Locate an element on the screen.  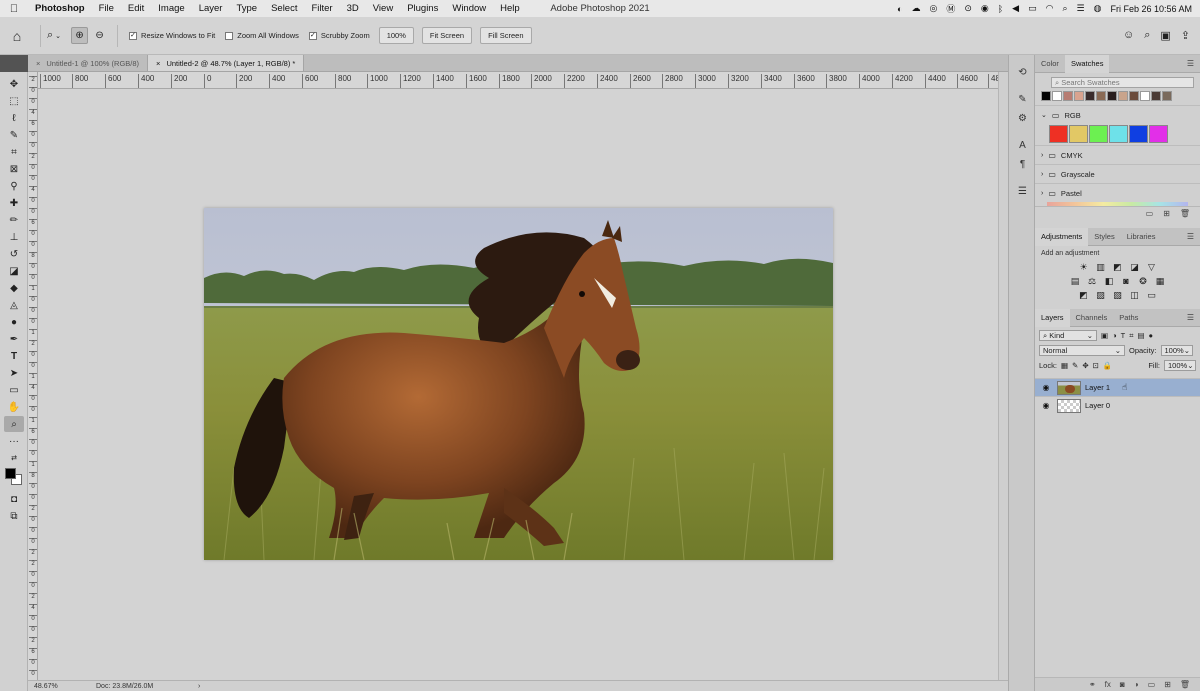
zoom-100-button: 100% is located at coordinates (396, 35).